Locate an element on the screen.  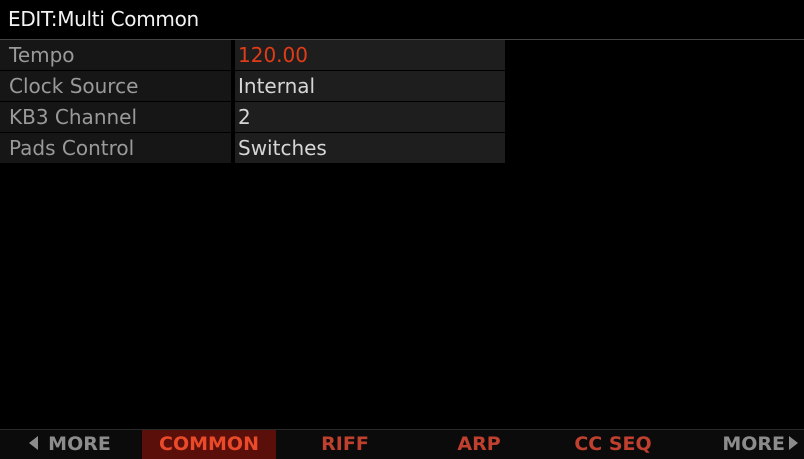
cc-seq-tab-button: CC SEQ is located at coordinates (613, 444).